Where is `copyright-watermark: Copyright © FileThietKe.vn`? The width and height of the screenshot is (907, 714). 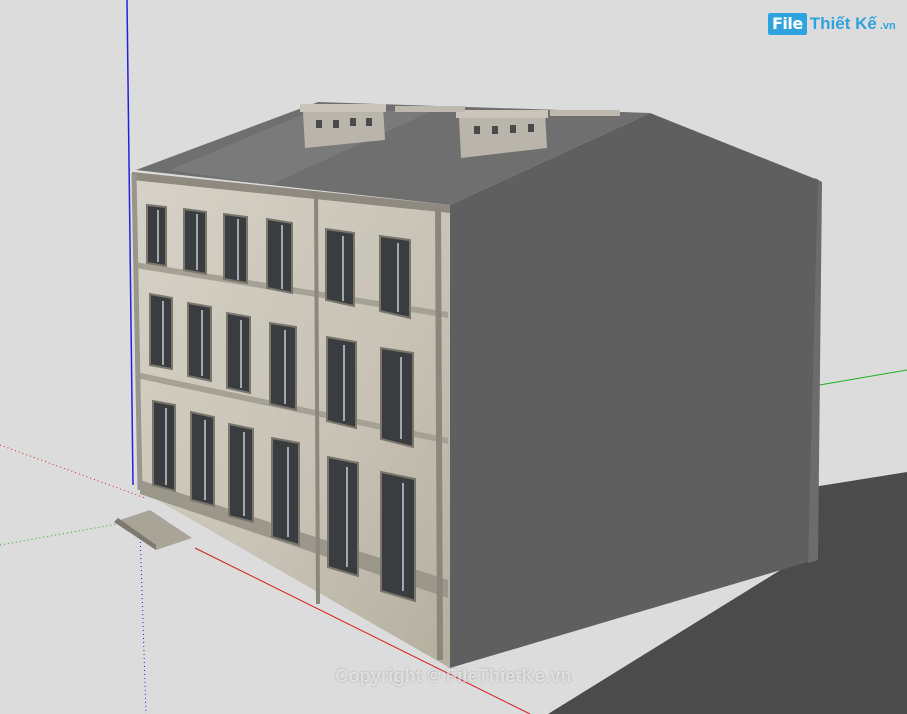
copyright-watermark: Copyright © FileThietKe.vn is located at coordinates (453, 676).